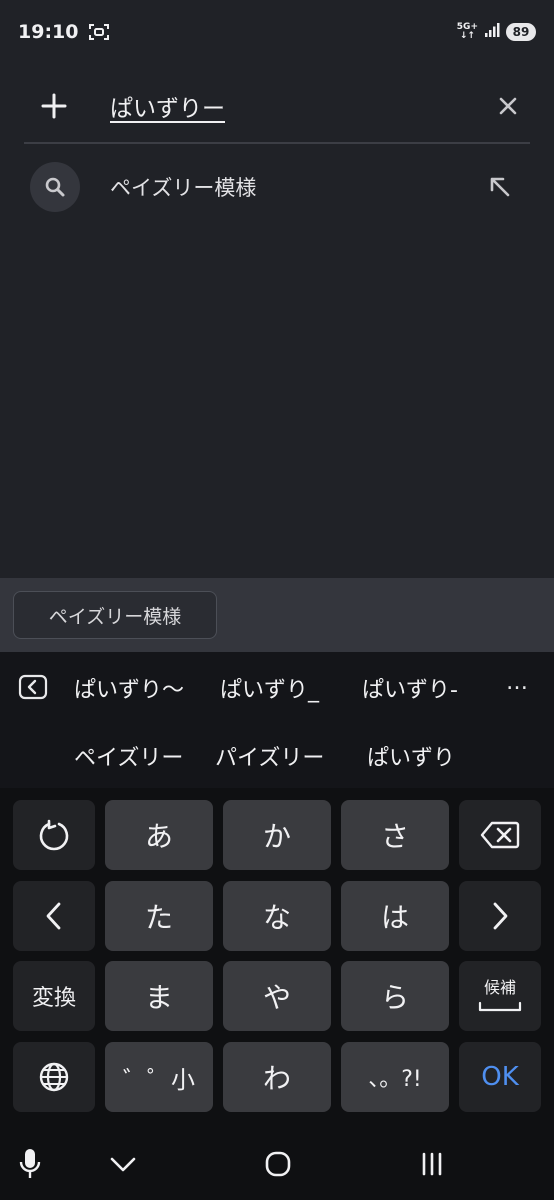 The height and width of the screenshot is (1200, 554). I want to click on recent-apps-button, so click(432, 1164).